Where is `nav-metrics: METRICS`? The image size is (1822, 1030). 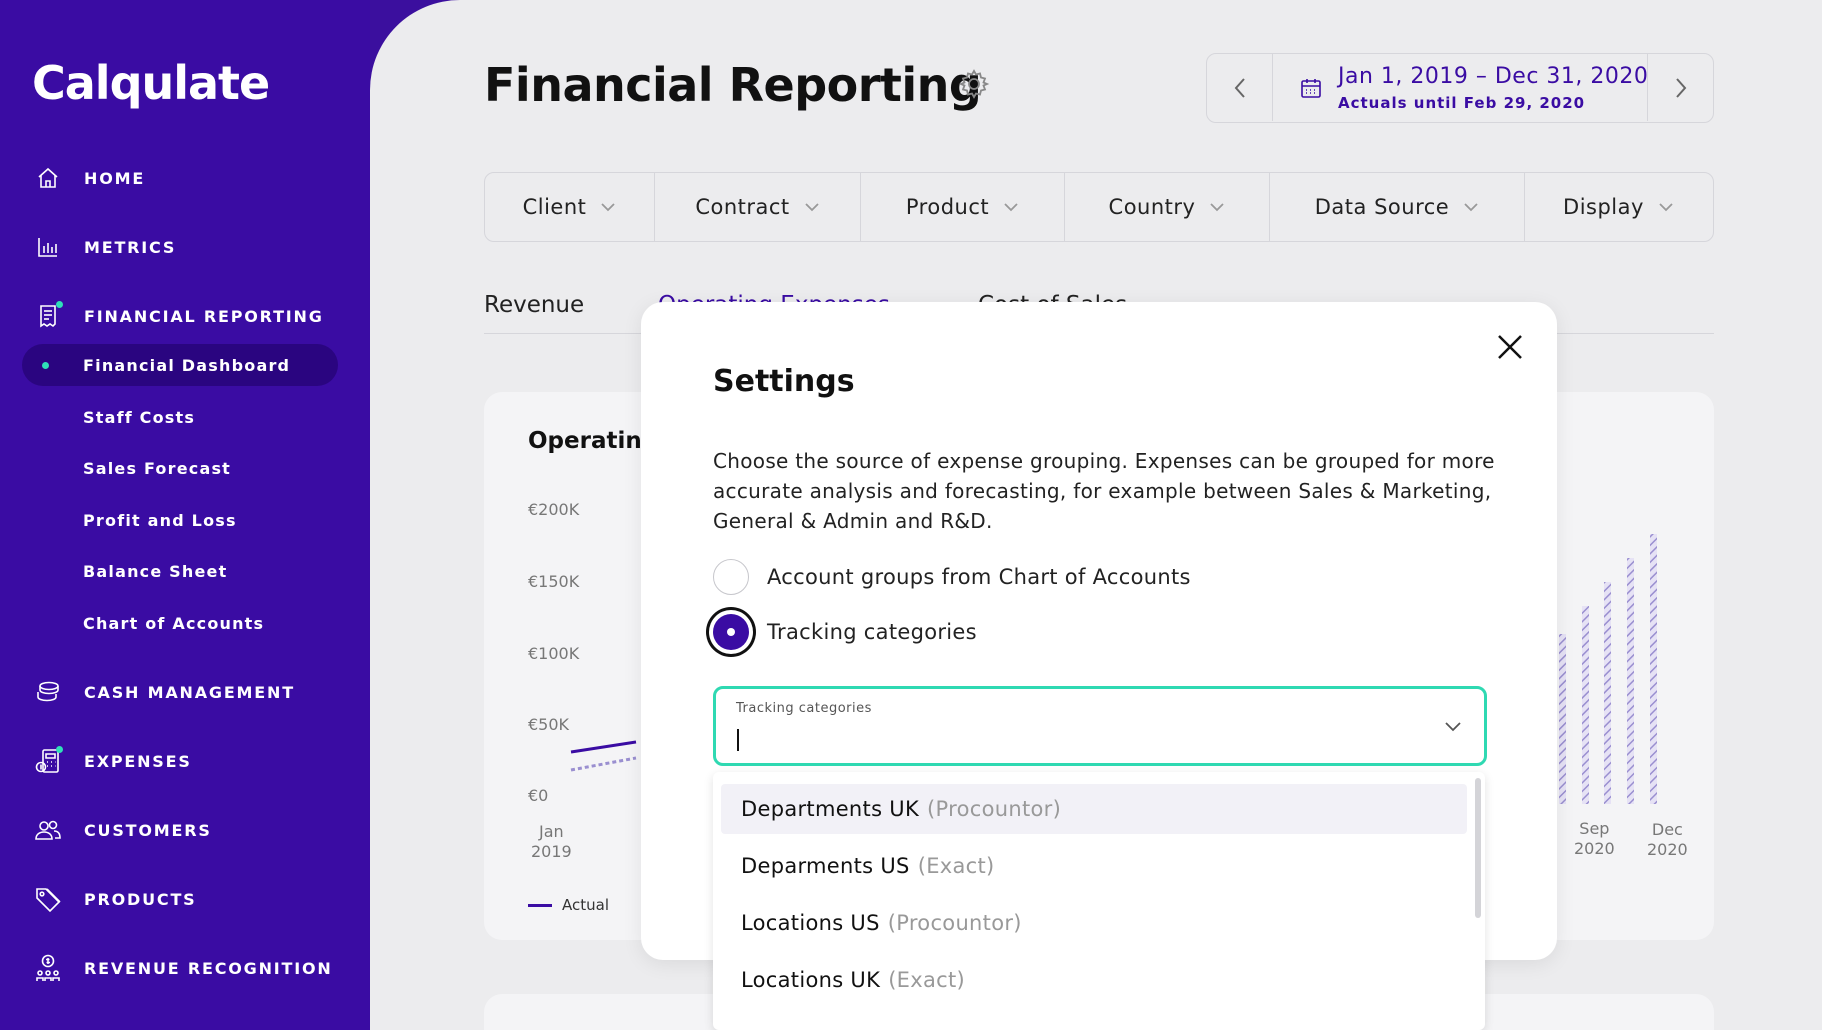 nav-metrics: METRICS is located at coordinates (105, 247).